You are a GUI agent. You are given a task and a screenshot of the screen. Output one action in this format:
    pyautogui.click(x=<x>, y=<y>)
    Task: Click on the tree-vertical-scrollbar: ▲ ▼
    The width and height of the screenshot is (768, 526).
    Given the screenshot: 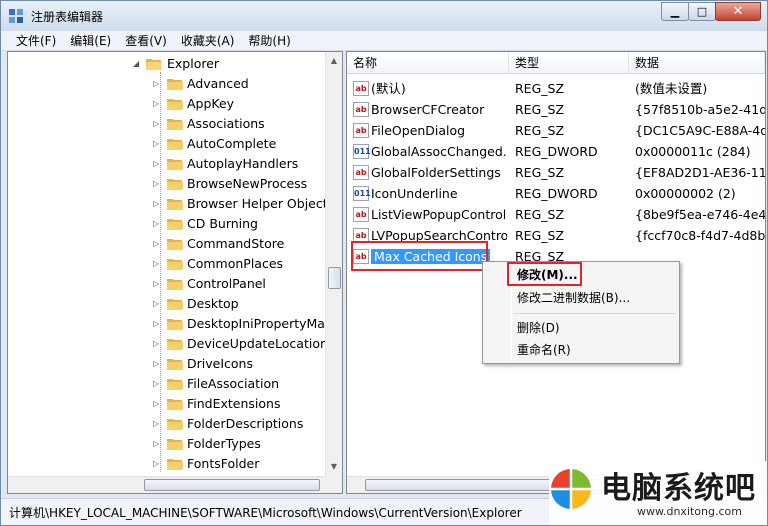 What is the action you would take?
    pyautogui.click(x=333, y=272)
    